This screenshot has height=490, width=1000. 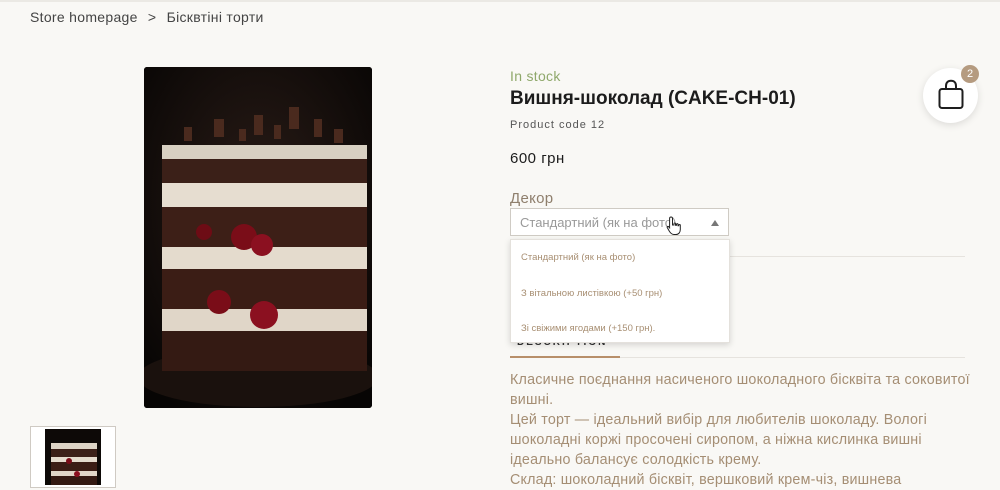 What do you see at coordinates (792, 357) in the screenshot?
I see `tab-divider` at bounding box center [792, 357].